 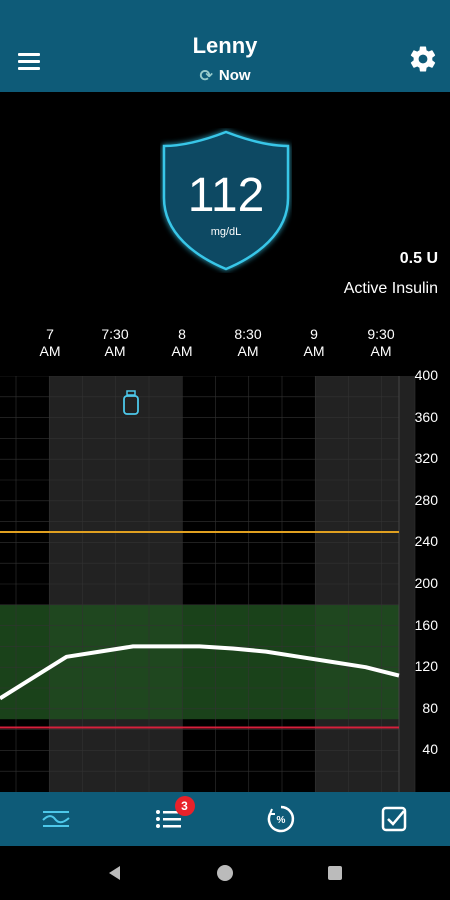 I want to click on time-tick-label: 8:30 AM, so click(x=248, y=342).